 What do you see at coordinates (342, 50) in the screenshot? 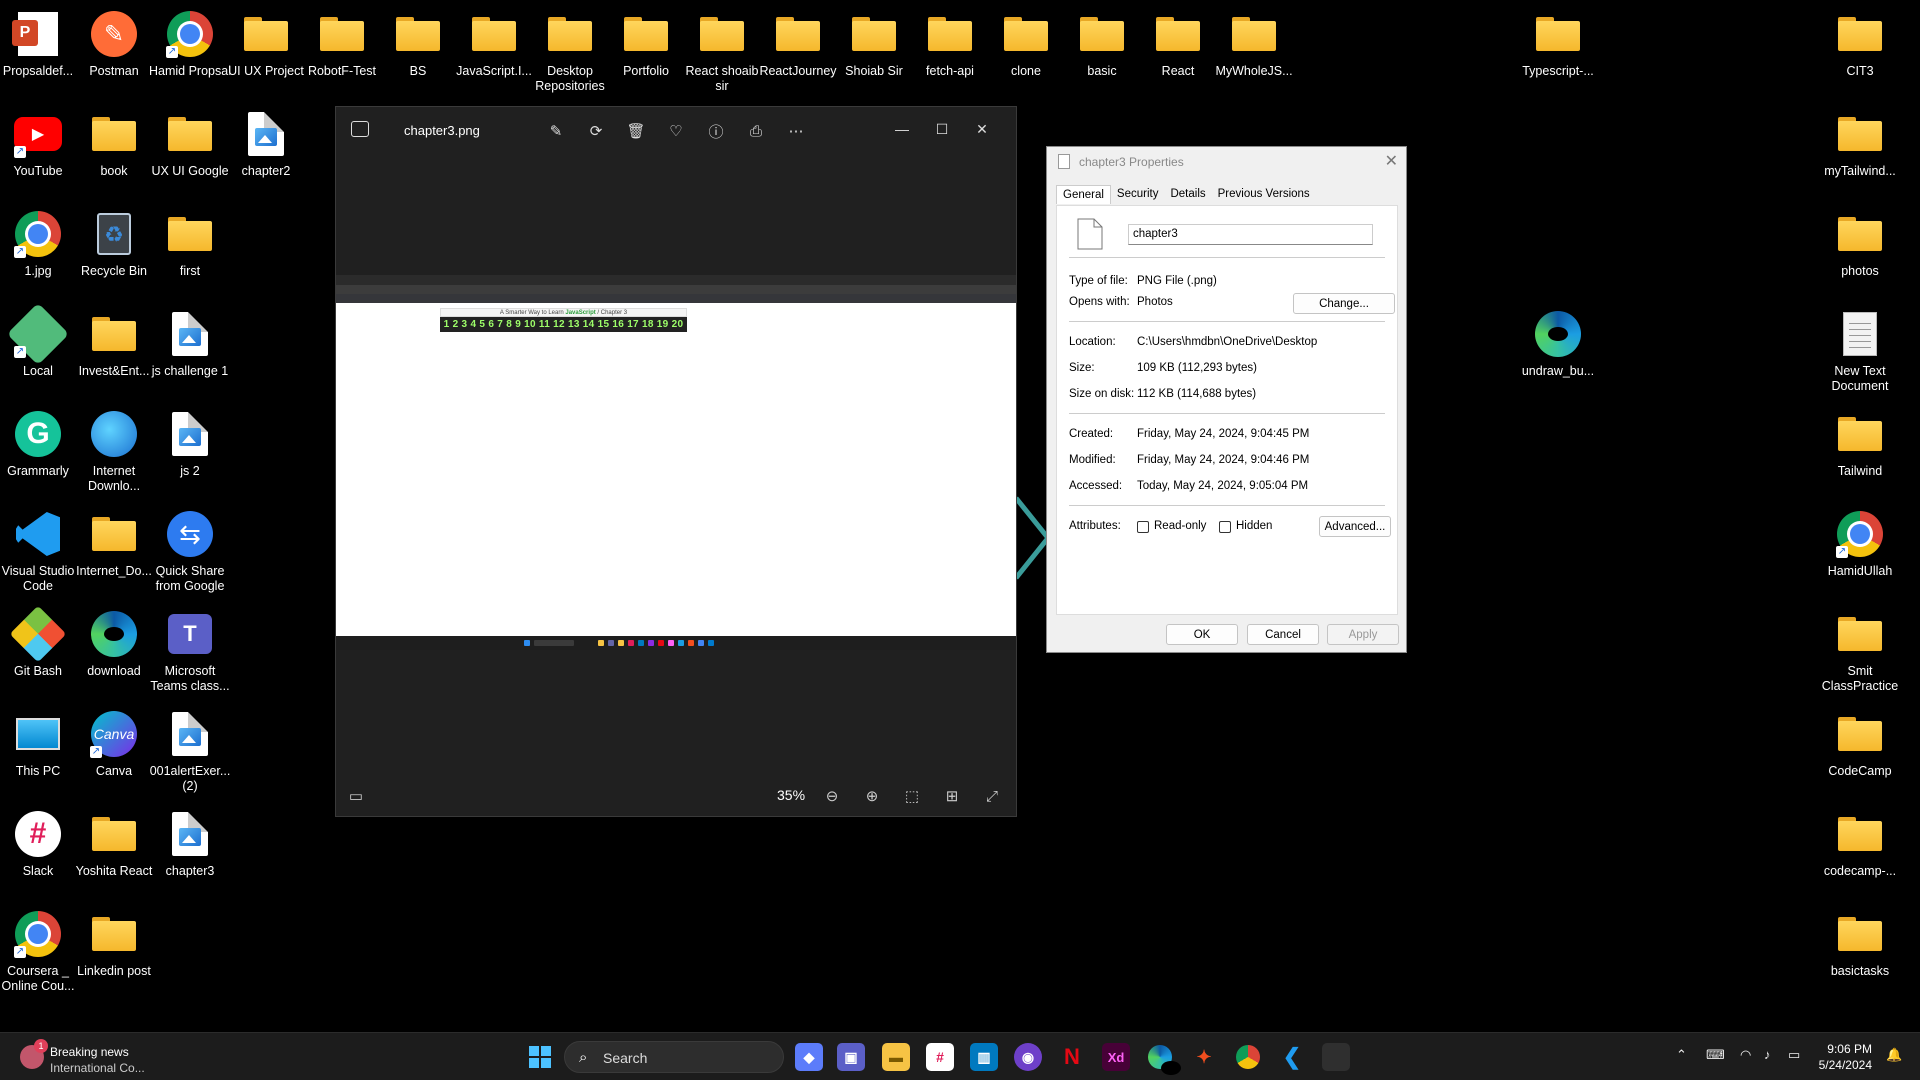
I see `desktop-icon: RobotF-Test` at bounding box center [342, 50].